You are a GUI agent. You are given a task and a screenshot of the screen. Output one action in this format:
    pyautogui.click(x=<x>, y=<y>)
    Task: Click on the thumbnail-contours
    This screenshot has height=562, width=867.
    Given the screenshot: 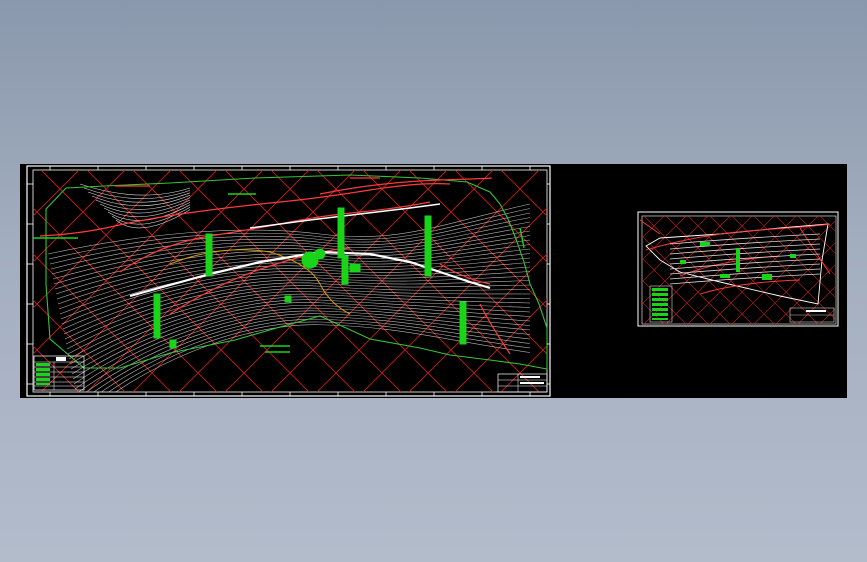 What is the action you would take?
    pyautogui.click(x=745, y=259)
    